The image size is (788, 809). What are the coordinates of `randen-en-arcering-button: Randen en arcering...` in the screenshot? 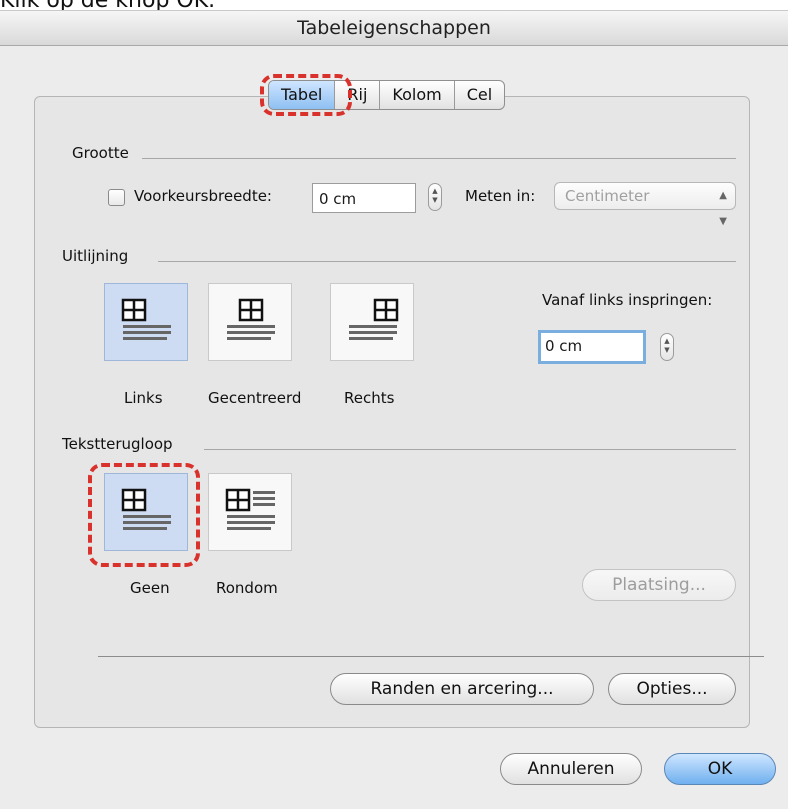 It's located at (462, 689).